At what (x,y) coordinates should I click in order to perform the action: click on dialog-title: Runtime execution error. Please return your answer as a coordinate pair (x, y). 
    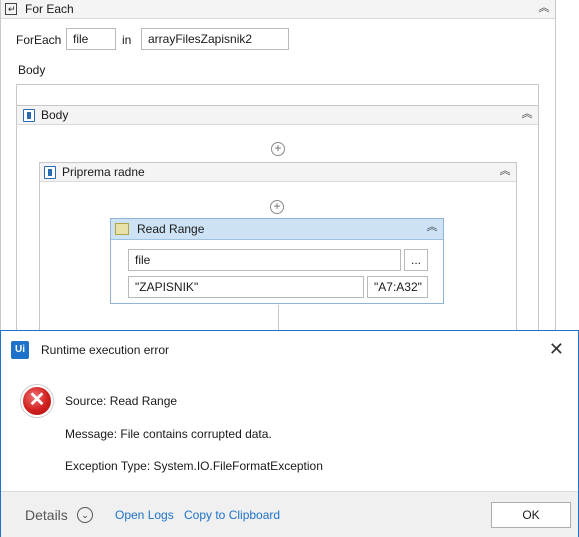
    Looking at the image, I should click on (105, 350).